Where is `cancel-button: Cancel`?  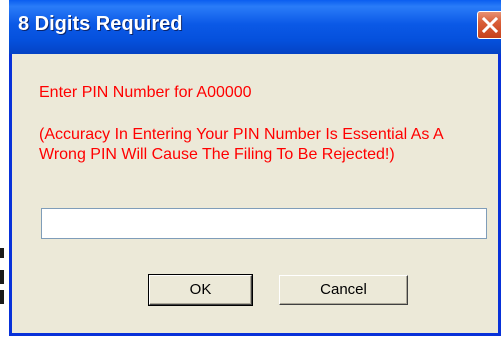
cancel-button: Cancel is located at coordinates (343, 290).